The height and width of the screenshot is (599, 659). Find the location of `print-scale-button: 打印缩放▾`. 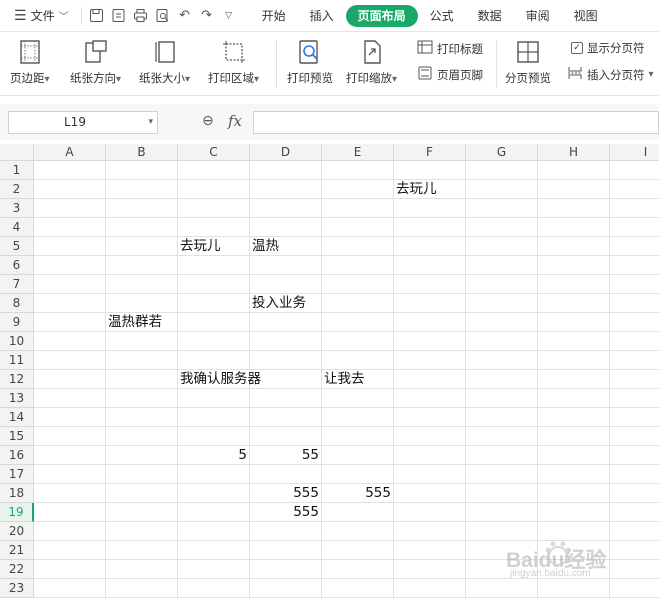

print-scale-button: 打印缩放▾ is located at coordinates (371, 62).